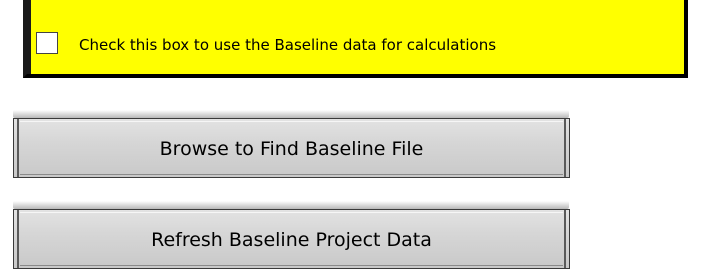 This screenshot has width=713, height=271. I want to click on browse-baseline-file-button-label: Browse to Find Baseline File, so click(291, 149).